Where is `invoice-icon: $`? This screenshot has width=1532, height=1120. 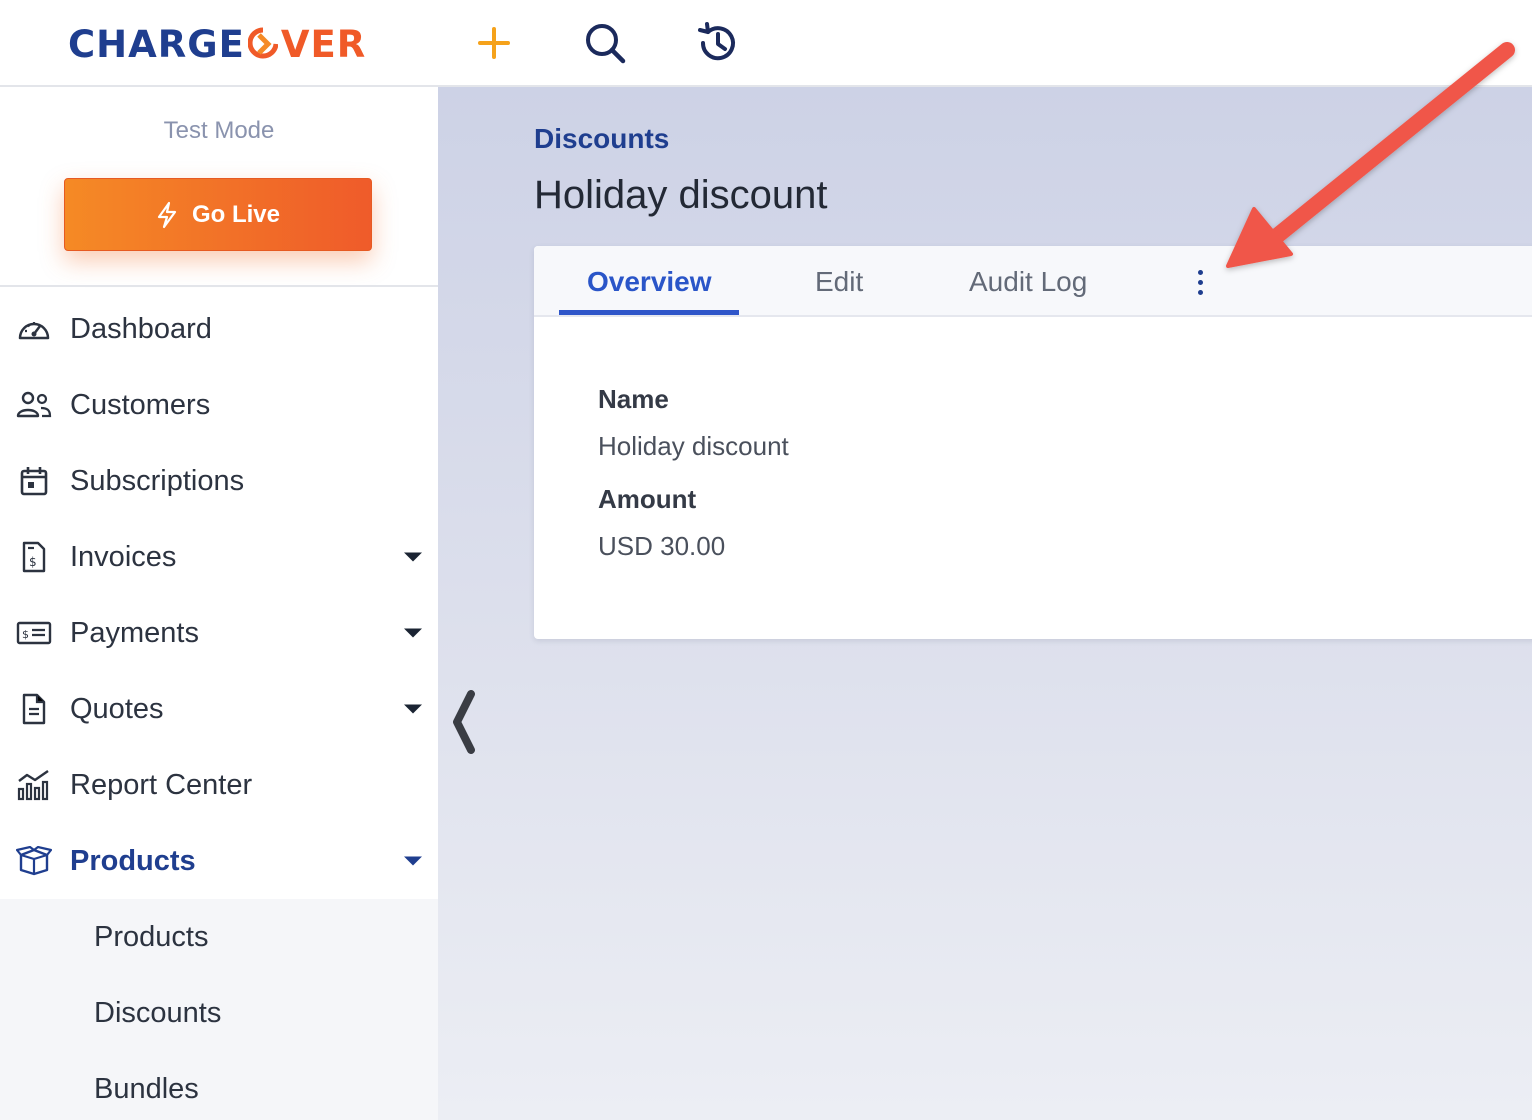
invoice-icon: $ is located at coordinates (34, 557).